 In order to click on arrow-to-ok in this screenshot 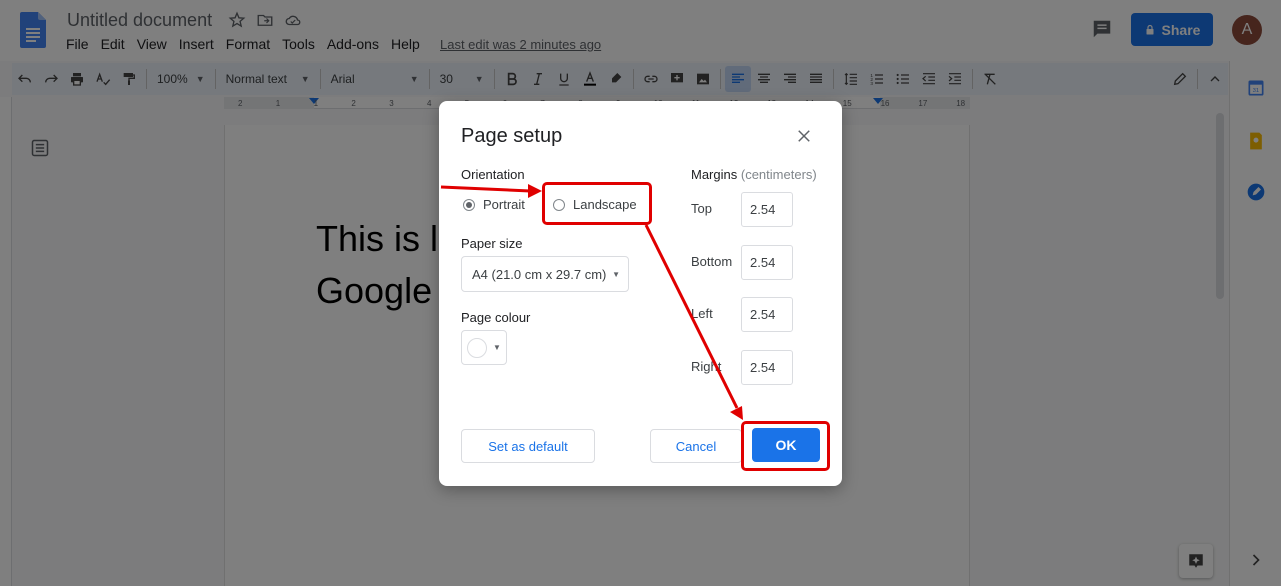, I will do `click(693, 322)`.